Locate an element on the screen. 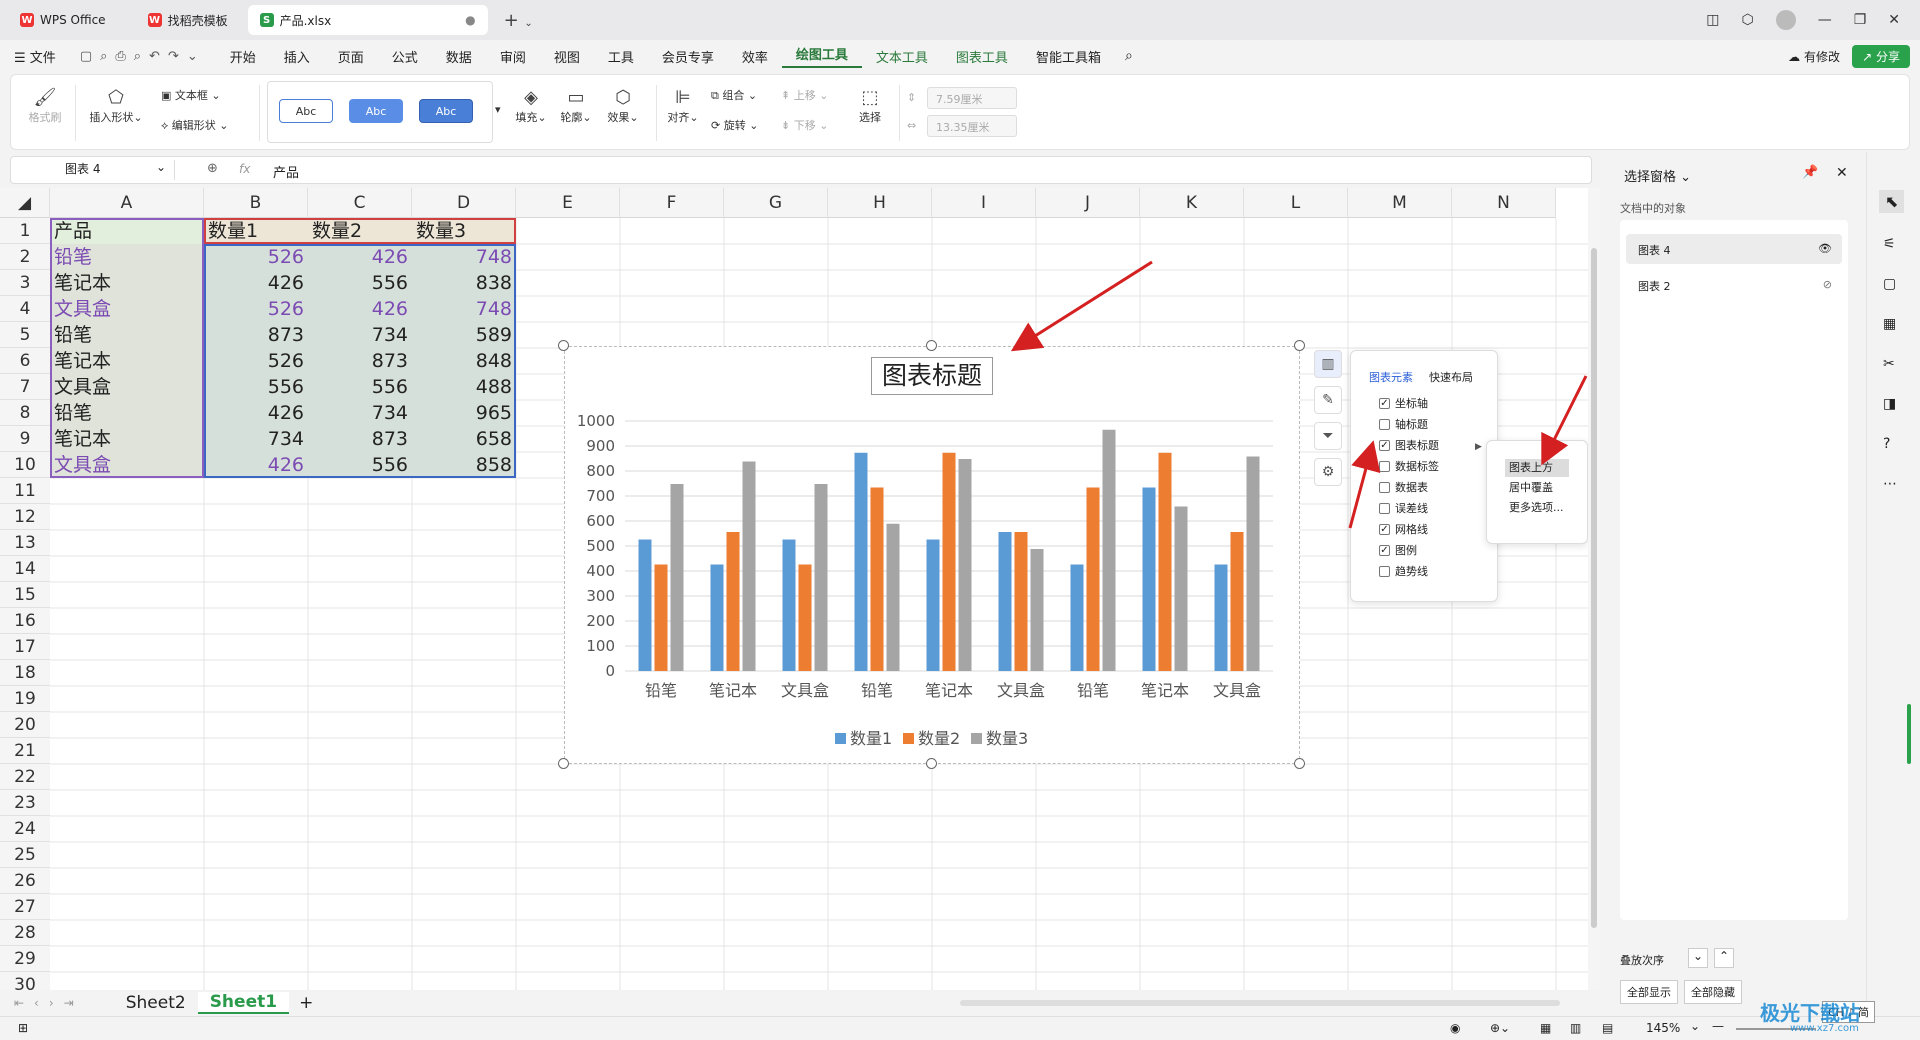 Image resolution: width=1920 pixels, height=1040 pixels. vertical-scrollbar is located at coordinates (1594, 589).